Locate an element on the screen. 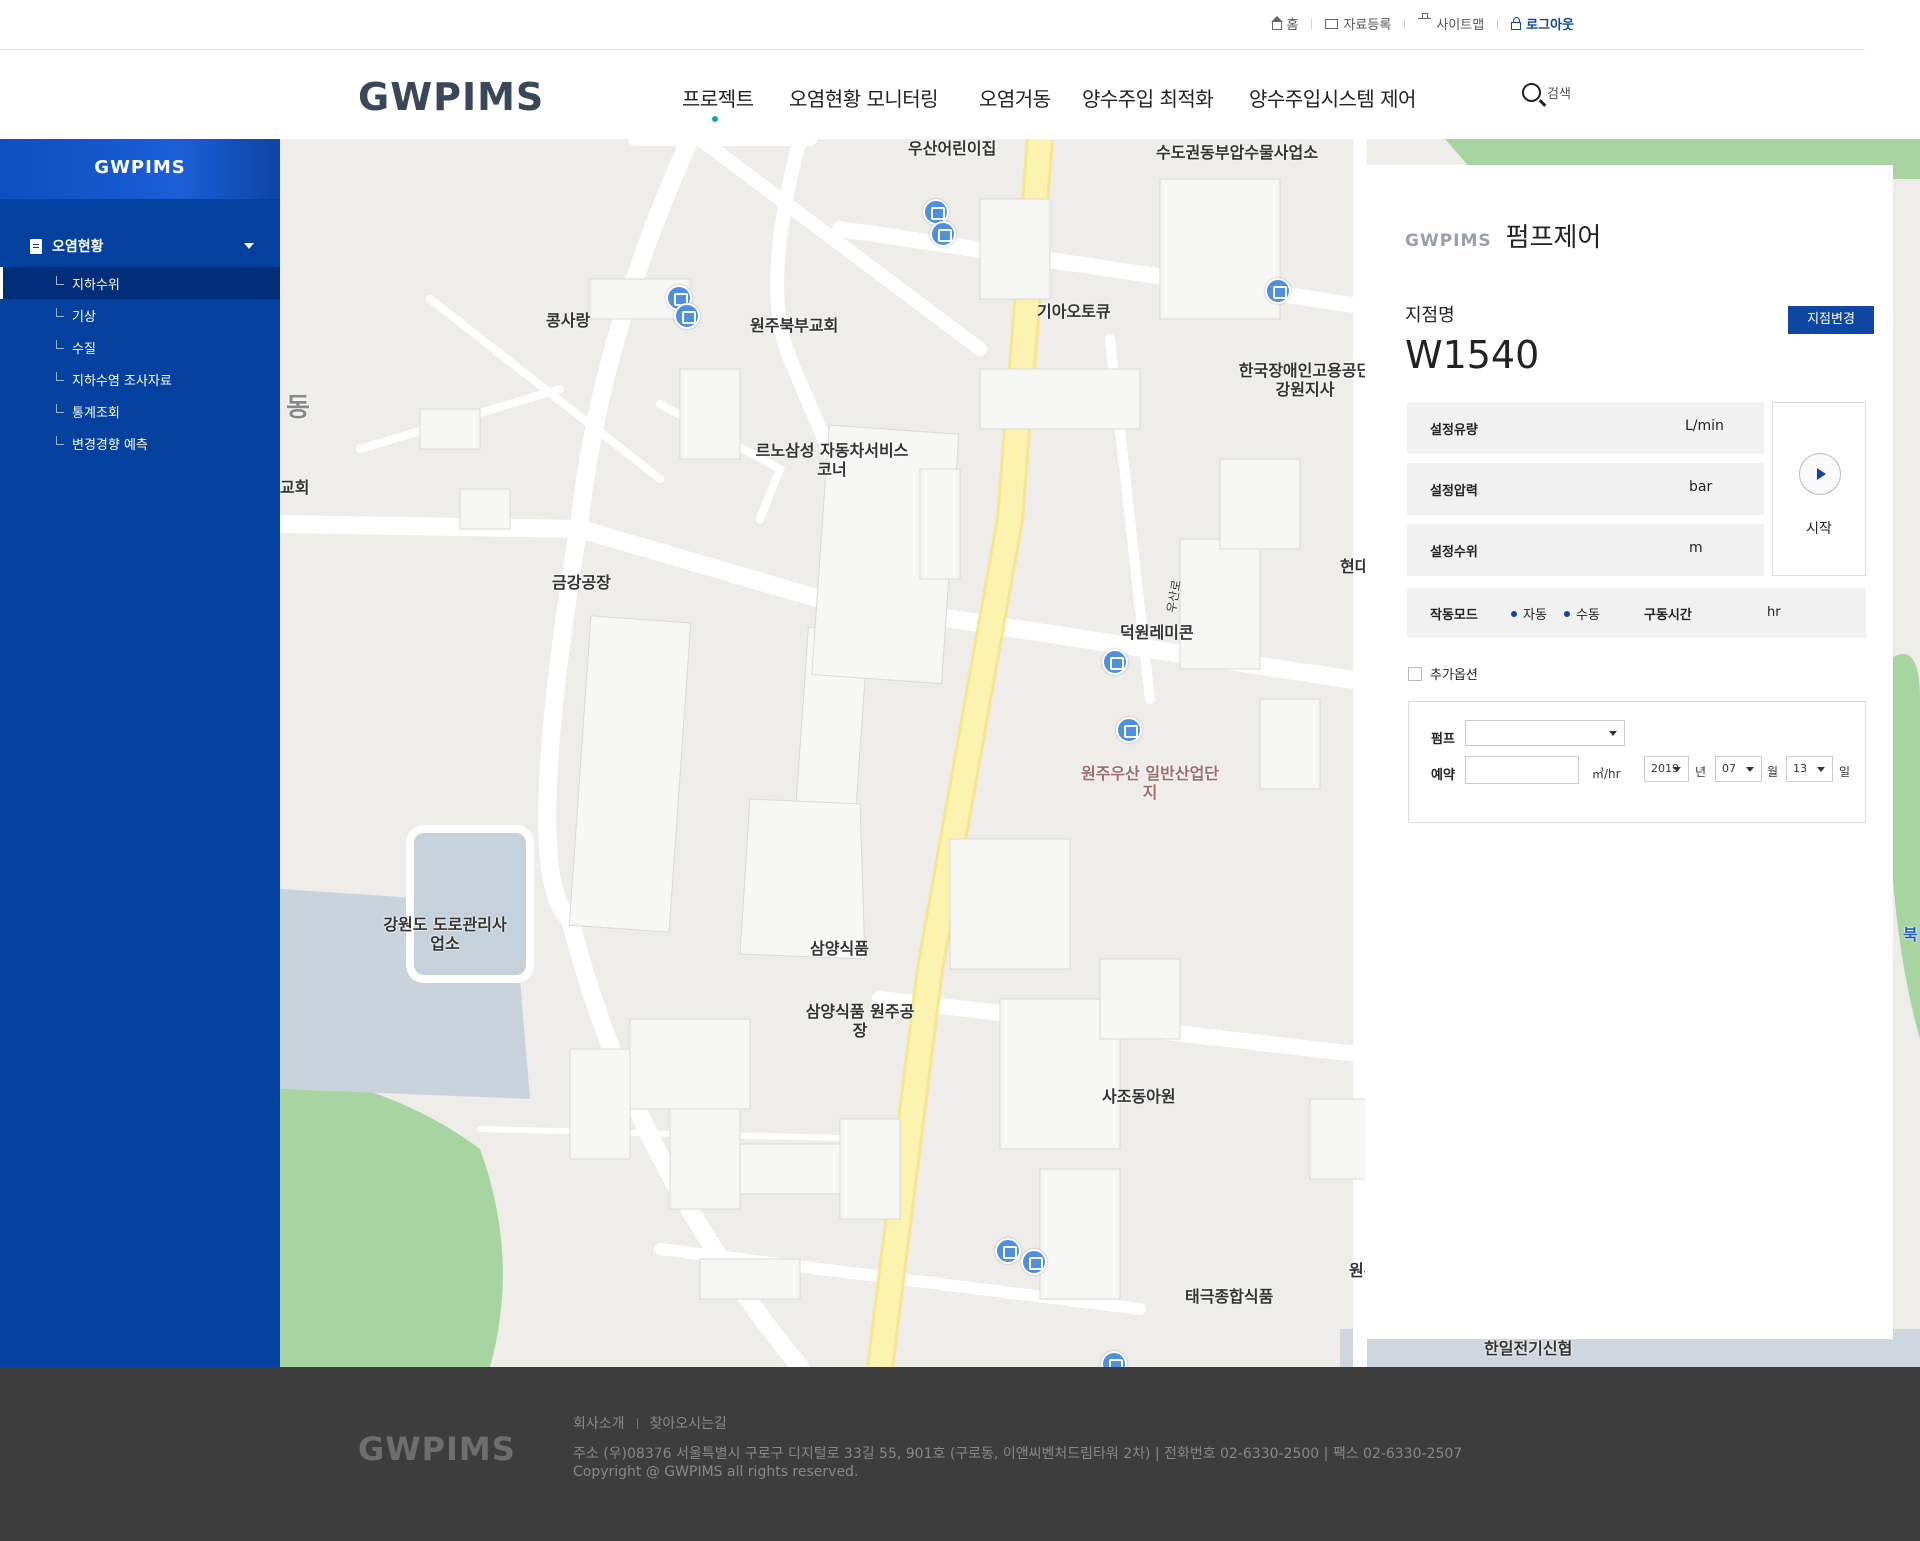  mode-label: 작동모드 is located at coordinates (1454, 615).